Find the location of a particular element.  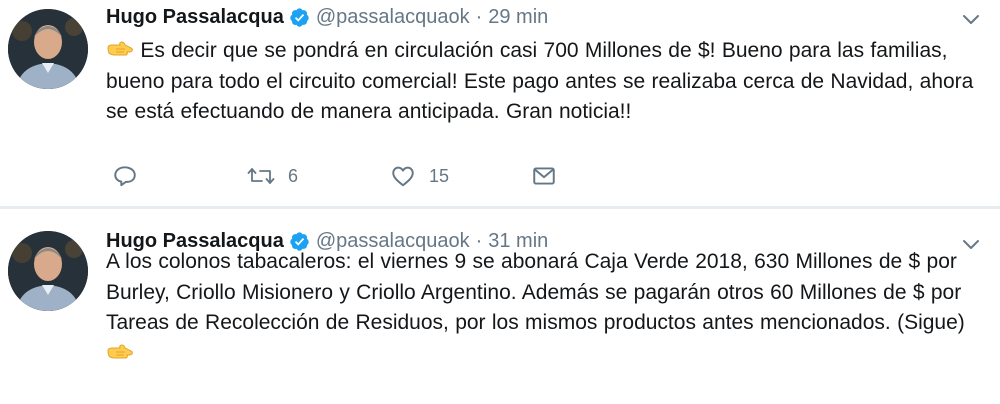

envelope-icon is located at coordinates (544, 176).